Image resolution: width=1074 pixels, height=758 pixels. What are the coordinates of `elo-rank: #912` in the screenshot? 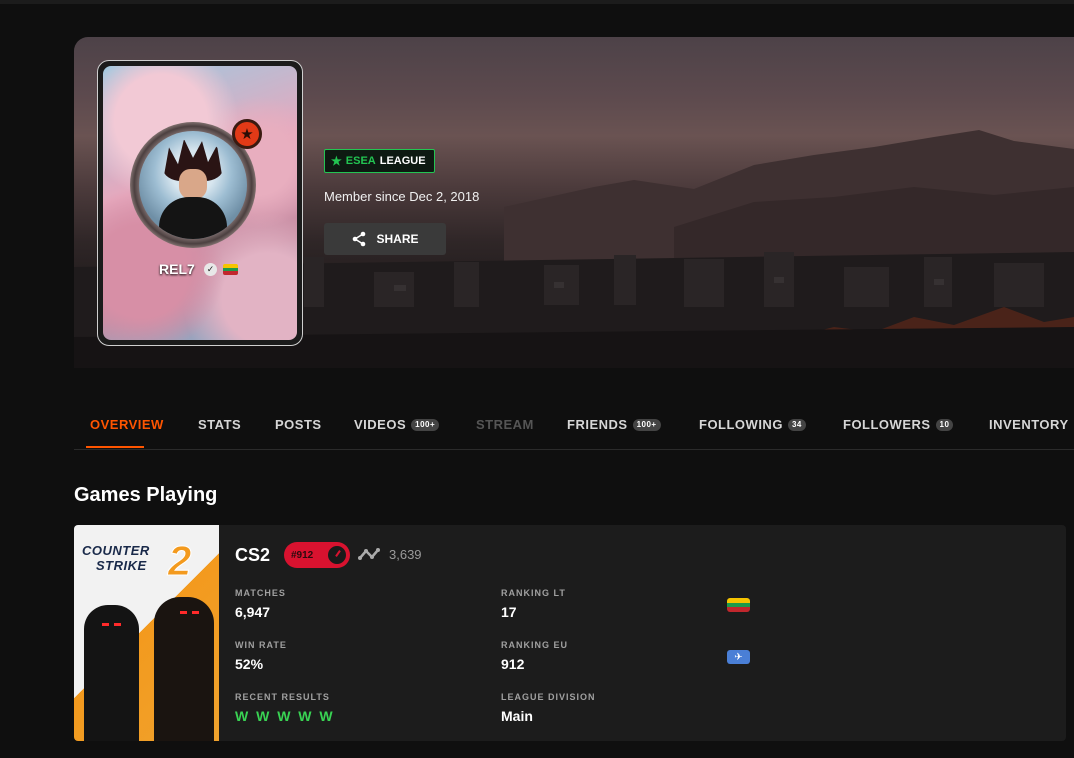 It's located at (302, 555).